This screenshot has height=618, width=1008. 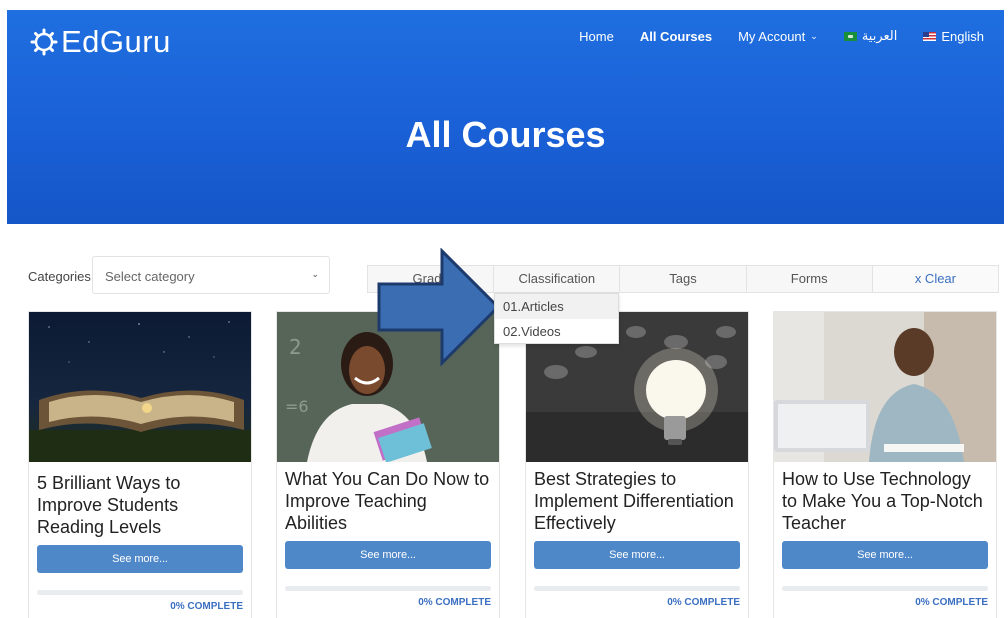 I want to click on categories-label: Categories, so click(x=59, y=276).